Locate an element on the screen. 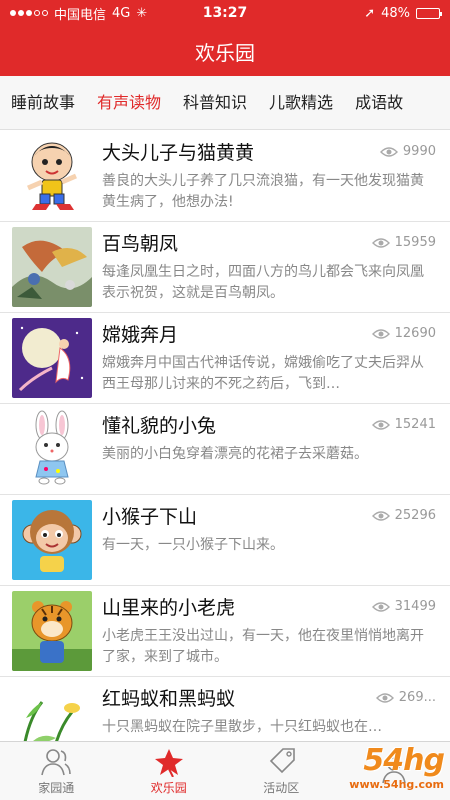 Image resolution: width=450 pixels, height=800 pixels. nav-activity-zone: 活动区 is located at coordinates (281, 771).